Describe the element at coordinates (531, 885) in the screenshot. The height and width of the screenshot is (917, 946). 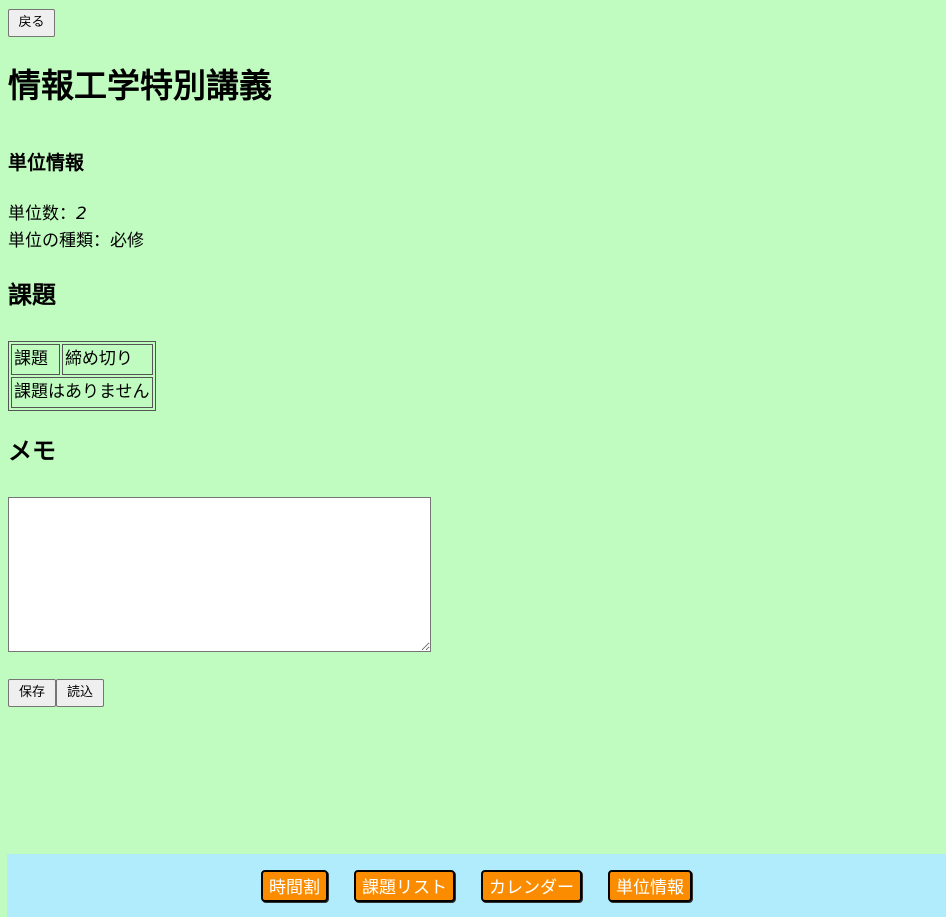
I see `nav-calendar-button: カレンダー` at that location.